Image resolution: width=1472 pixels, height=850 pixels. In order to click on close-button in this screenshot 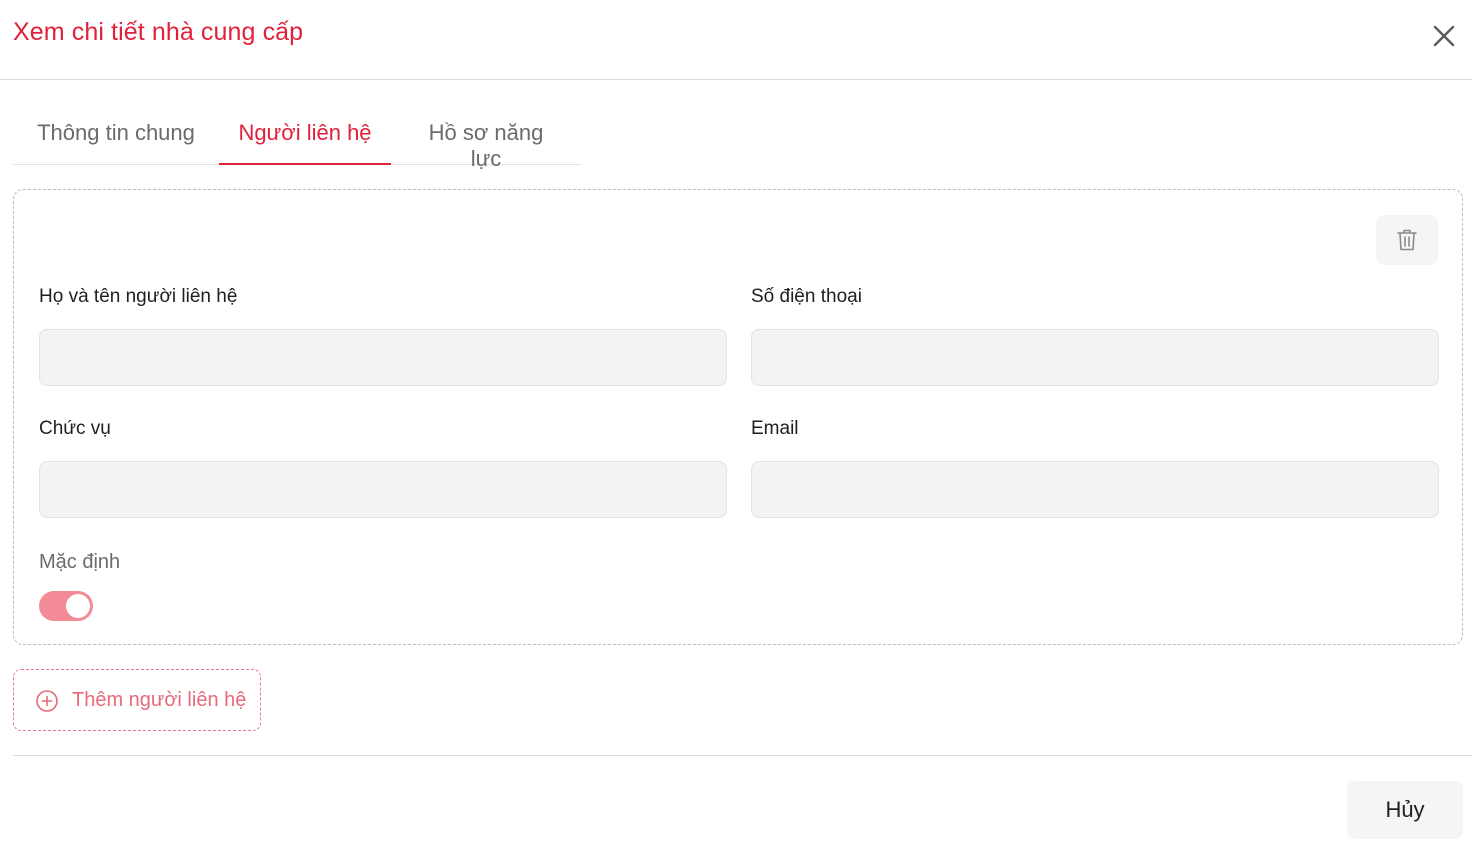, I will do `click(1444, 36)`.